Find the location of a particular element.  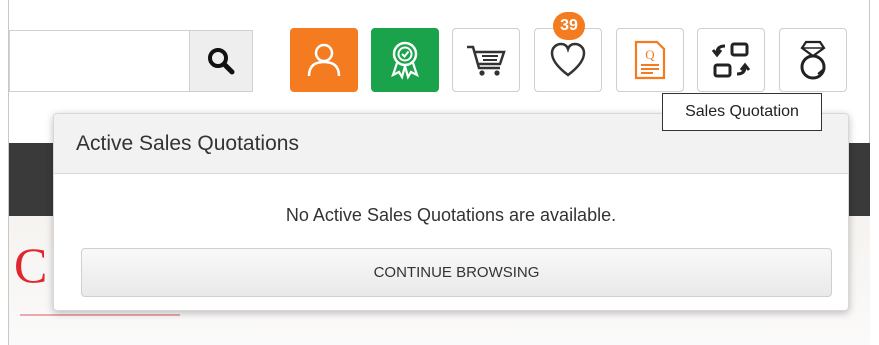

cart-button is located at coordinates (486, 60).